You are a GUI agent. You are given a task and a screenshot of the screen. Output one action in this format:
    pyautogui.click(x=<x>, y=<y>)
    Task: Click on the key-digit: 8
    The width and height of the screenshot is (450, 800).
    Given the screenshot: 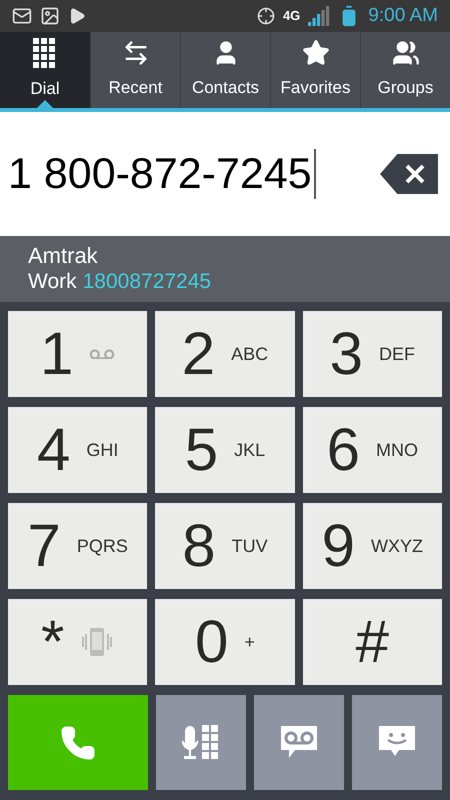 What is the action you would take?
    pyautogui.click(x=199, y=546)
    